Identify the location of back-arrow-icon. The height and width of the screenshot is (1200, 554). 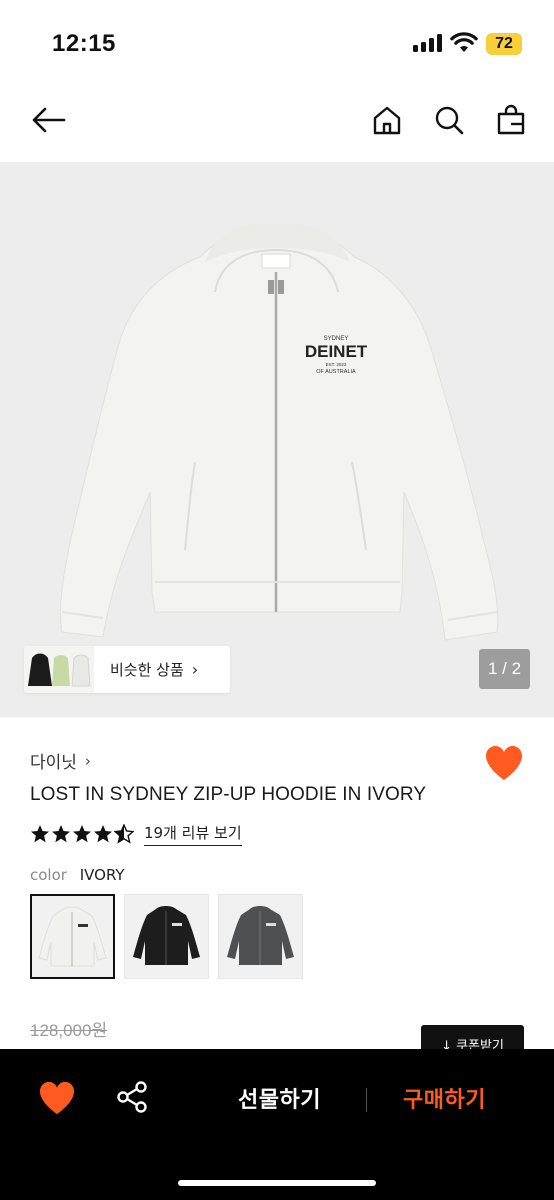
(49, 120).